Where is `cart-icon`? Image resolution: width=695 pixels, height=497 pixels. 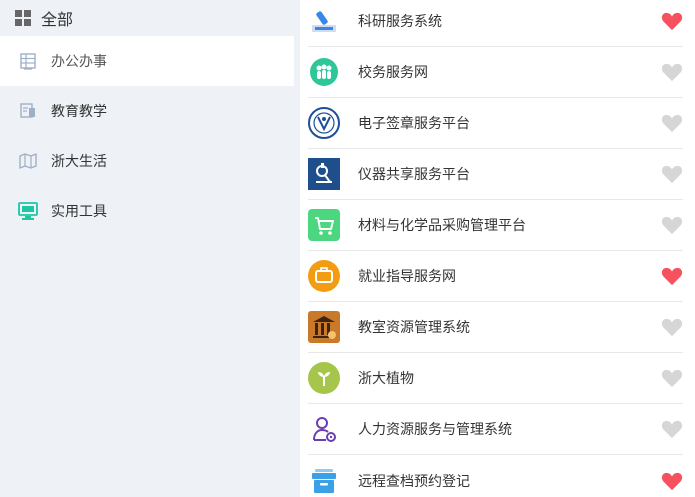
cart-icon is located at coordinates (324, 225).